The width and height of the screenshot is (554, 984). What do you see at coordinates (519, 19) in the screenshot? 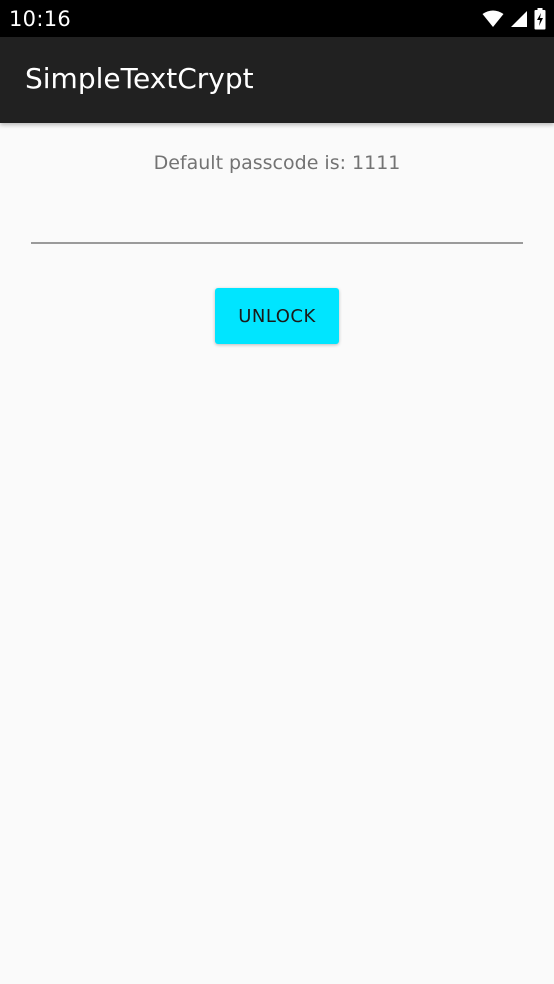
I see `signal-icon` at bounding box center [519, 19].